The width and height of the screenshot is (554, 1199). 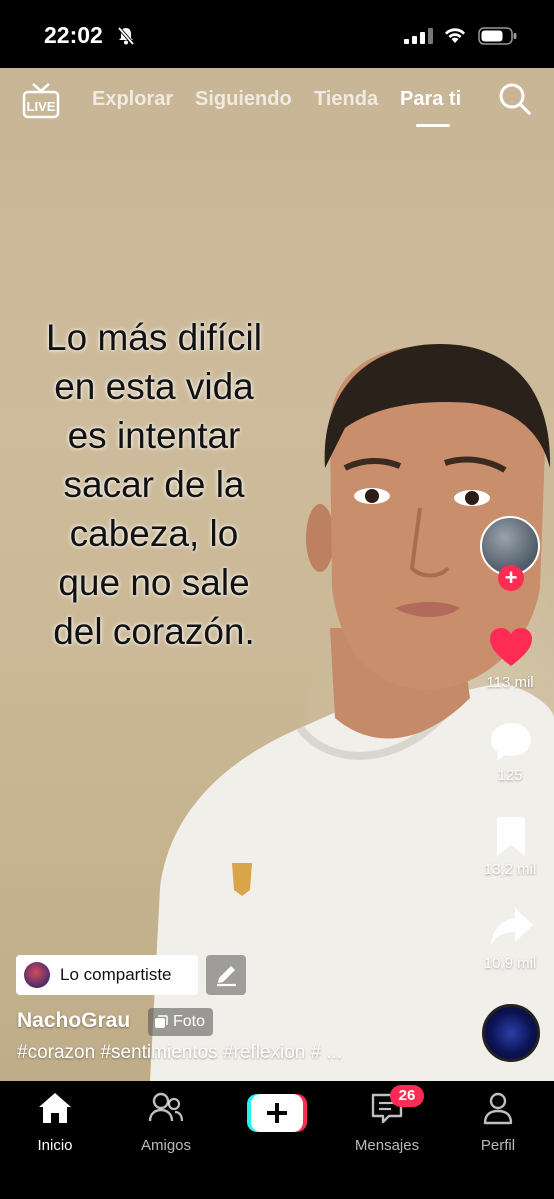 I want to click on top-navigation: LIVE Explorar Siguiendo Tienda Para ti, so click(x=277, y=103).